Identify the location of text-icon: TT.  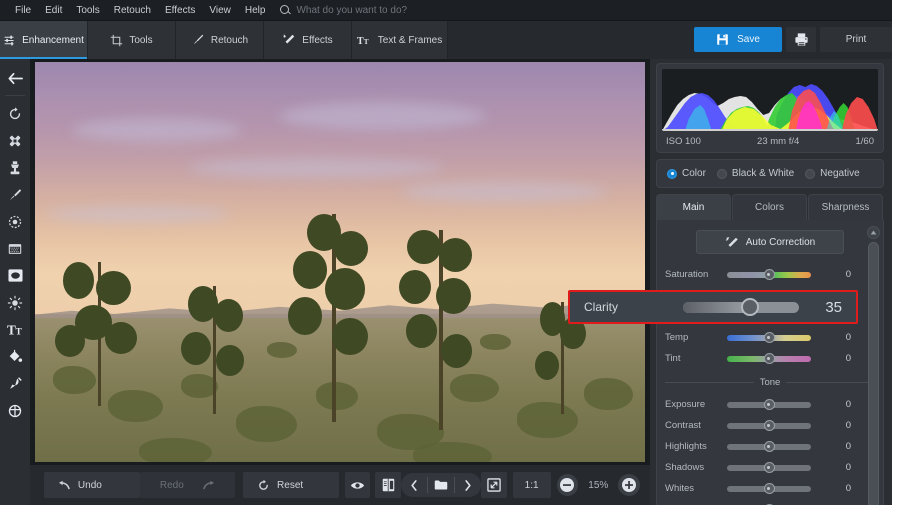
(363, 40).